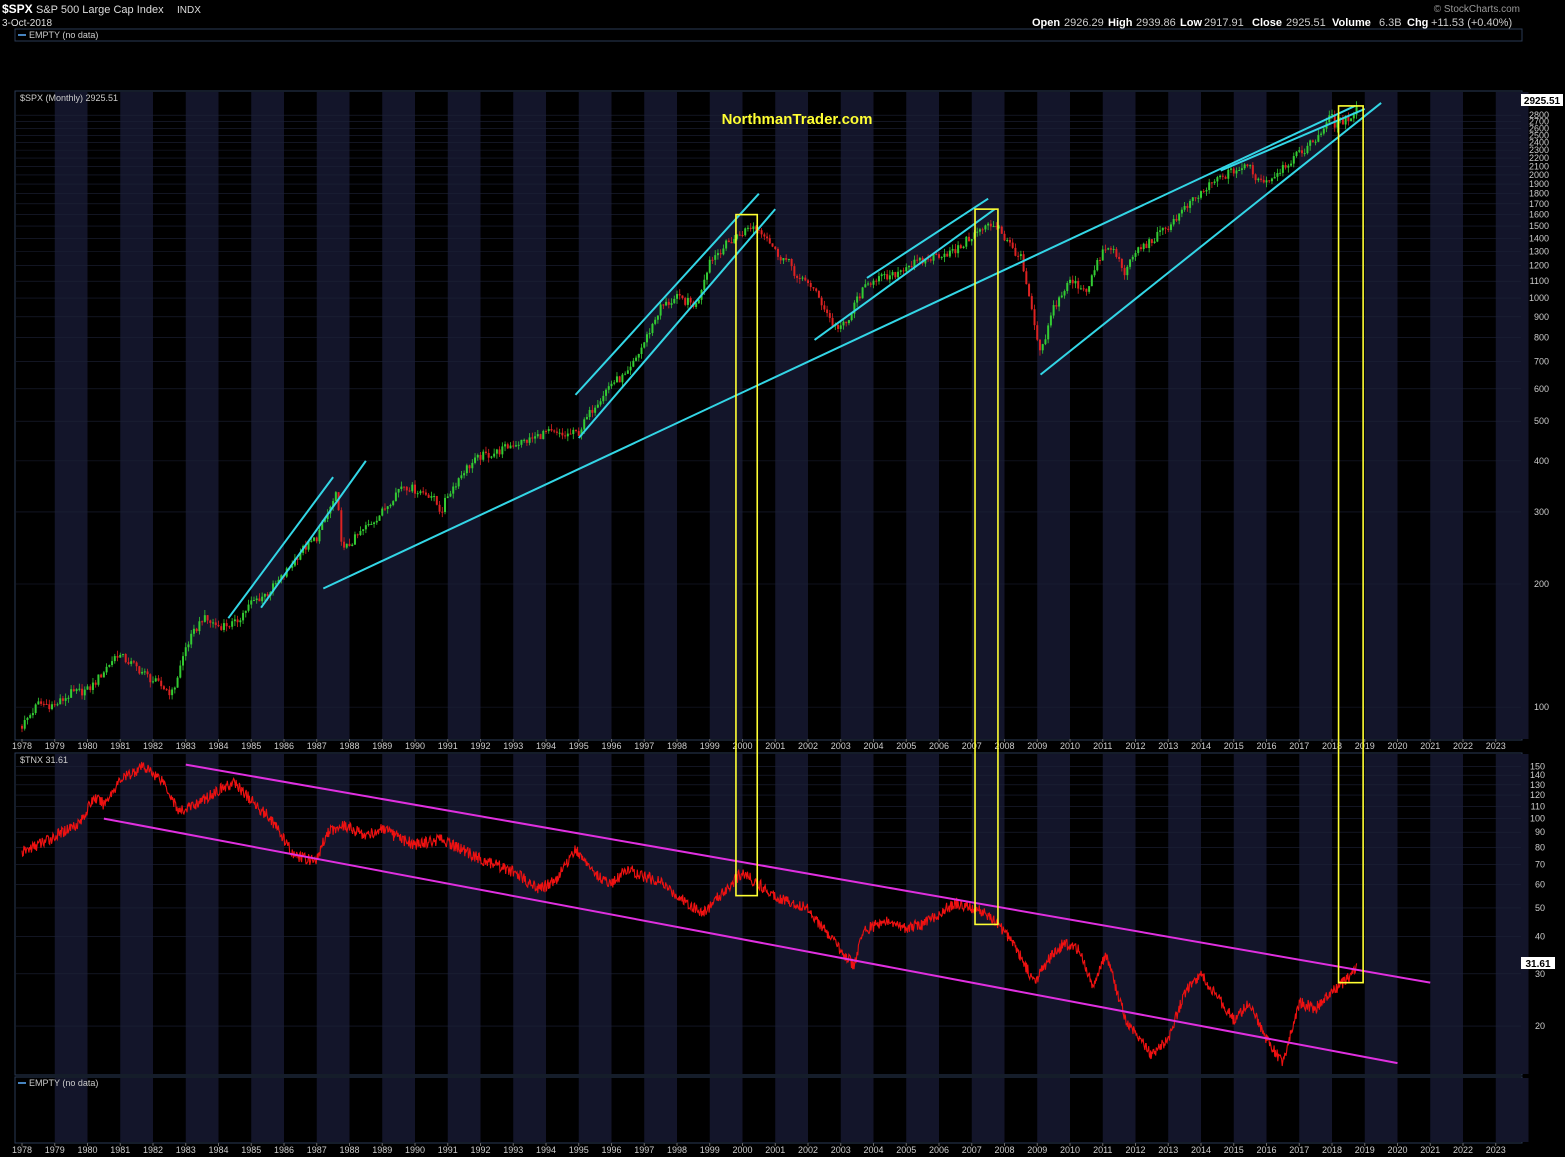 Image resolution: width=1565 pixels, height=1157 pixels. What do you see at coordinates (1224, 23) in the screenshot?
I see `low-value: 2917.91` at bounding box center [1224, 23].